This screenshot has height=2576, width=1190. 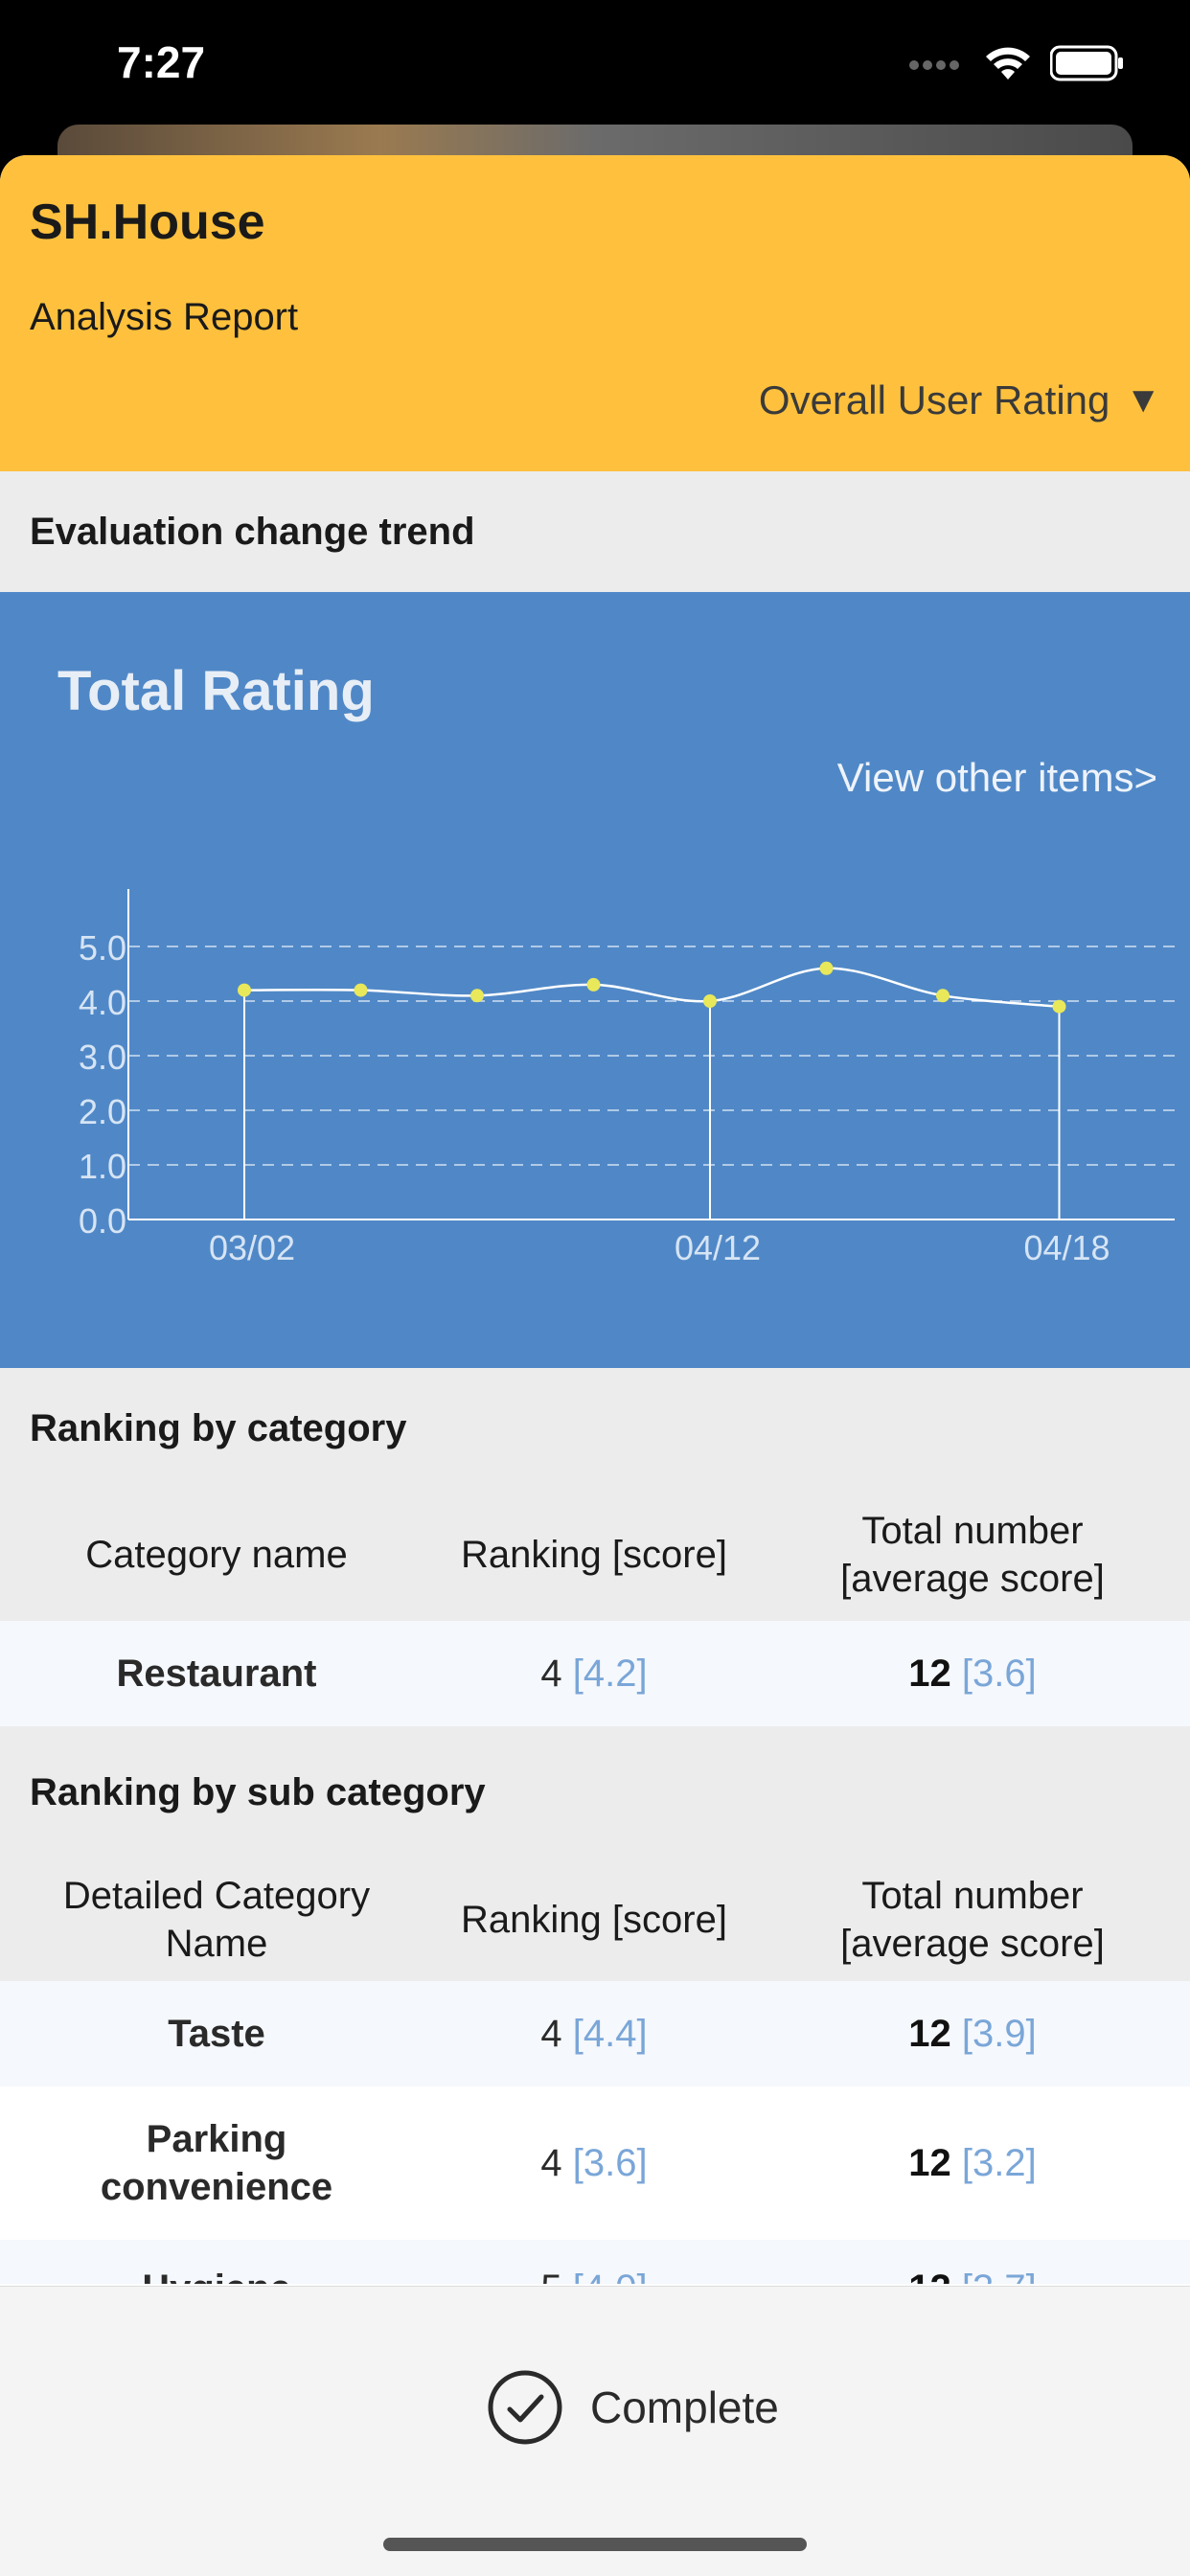 What do you see at coordinates (1008, 63) in the screenshot?
I see `wifi-icon` at bounding box center [1008, 63].